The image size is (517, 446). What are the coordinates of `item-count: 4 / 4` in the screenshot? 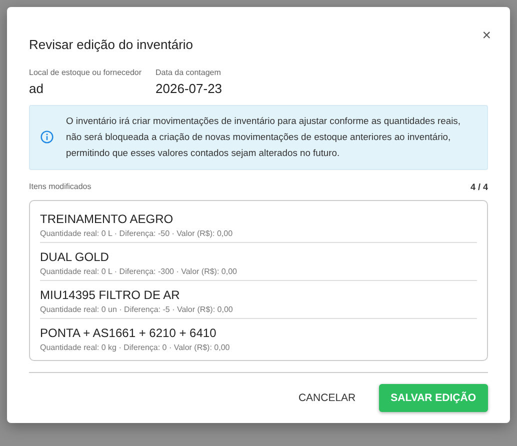 It's located at (479, 187).